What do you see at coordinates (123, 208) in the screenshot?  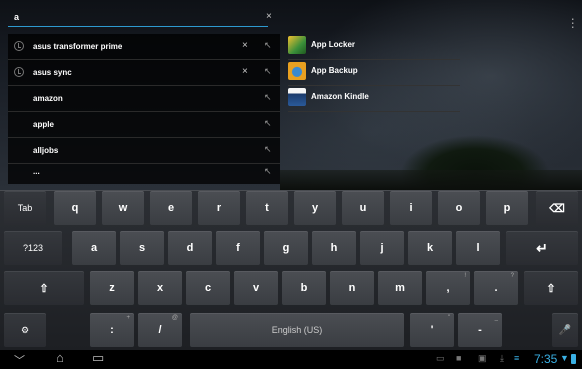 I see `key-w: w` at bounding box center [123, 208].